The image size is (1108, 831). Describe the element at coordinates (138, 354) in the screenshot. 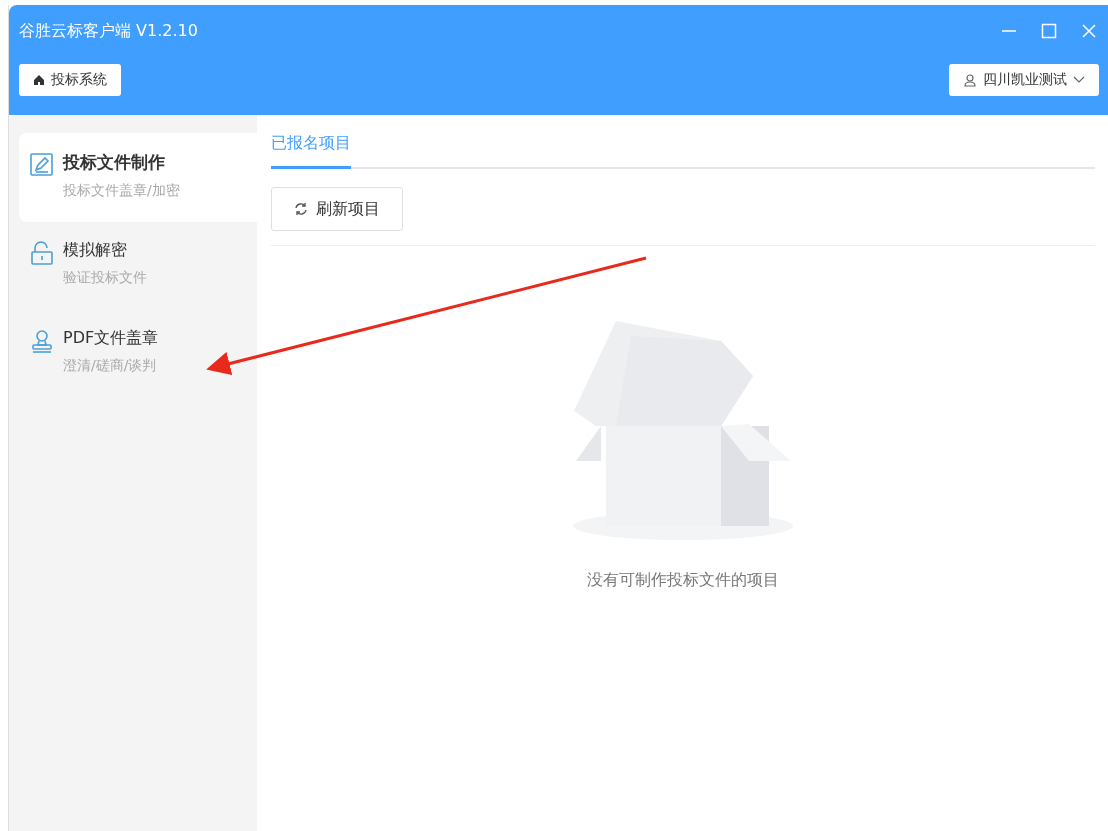

I see `sidebar-item: PDF文件盖章 澄清/磋商/谈判` at that location.